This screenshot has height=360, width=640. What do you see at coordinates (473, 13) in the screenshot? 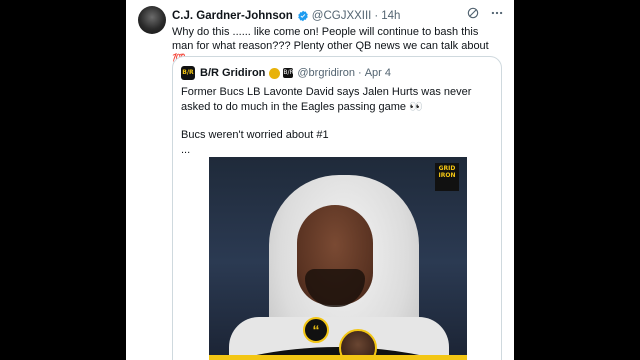
I see `grok-icon` at bounding box center [473, 13].